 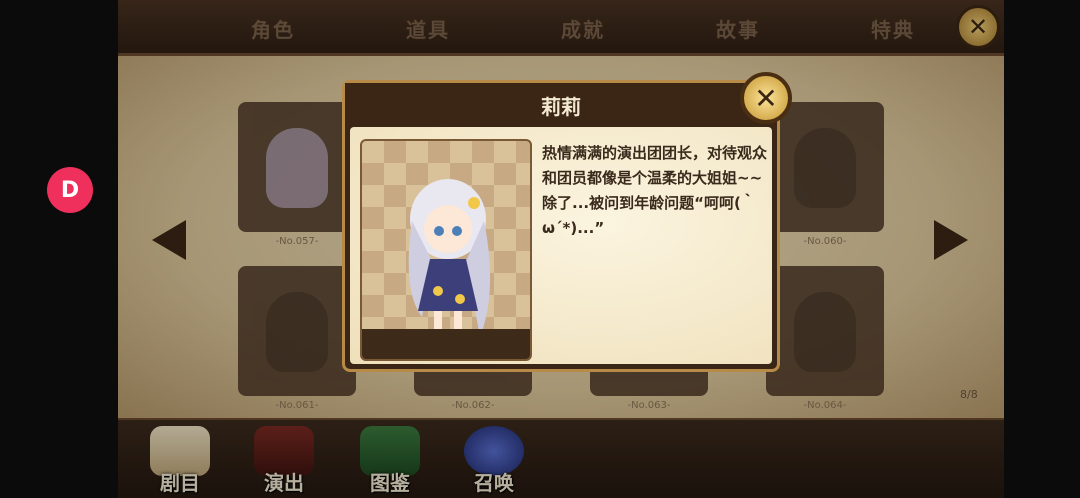 I want to click on character-portrait, so click(x=446, y=250).